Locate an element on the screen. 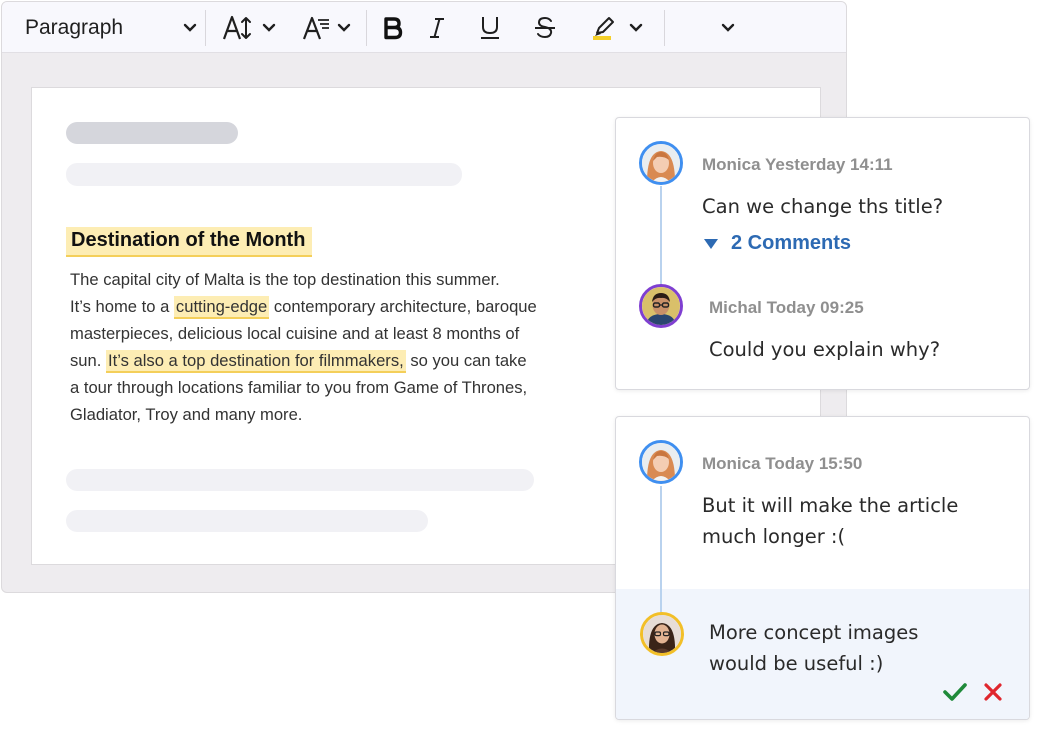 The image size is (1043, 734). underline-icon is located at coordinates (490, 27).